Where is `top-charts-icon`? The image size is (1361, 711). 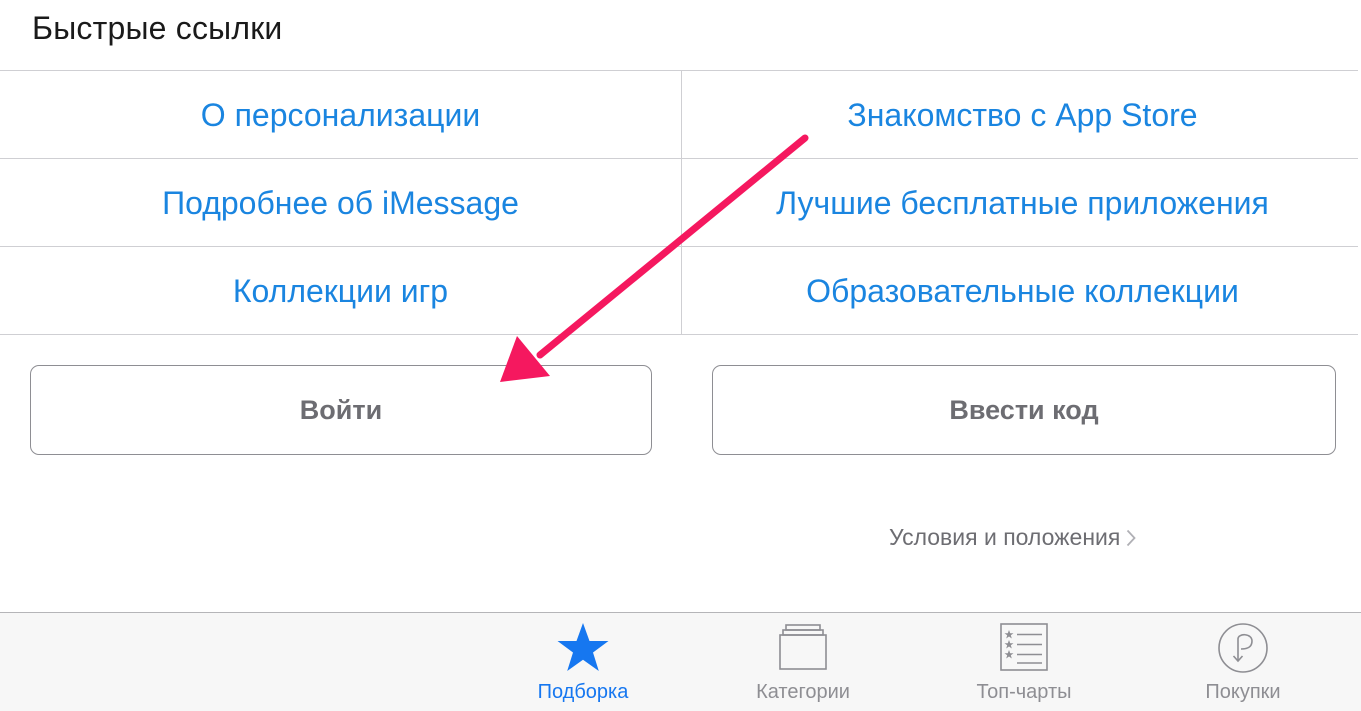 top-charts-icon is located at coordinates (1024, 647).